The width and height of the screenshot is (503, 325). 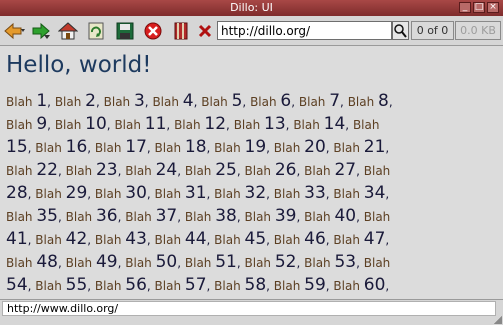 I want to click on blah-number: 58, so click(x=255, y=285).